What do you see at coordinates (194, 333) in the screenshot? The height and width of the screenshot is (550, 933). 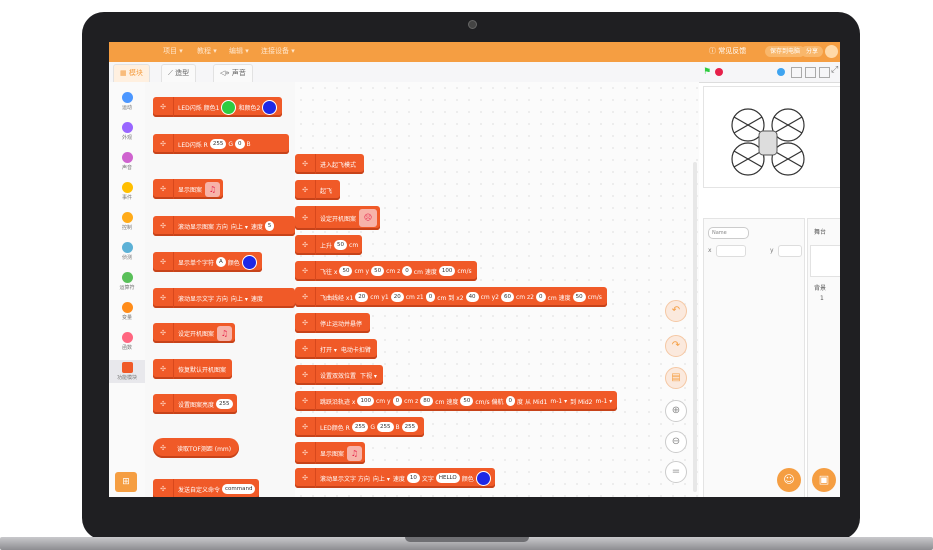 I see `palette-block-set-boot-pattern: ✣ 设定开机图案 ♫` at bounding box center [194, 333].